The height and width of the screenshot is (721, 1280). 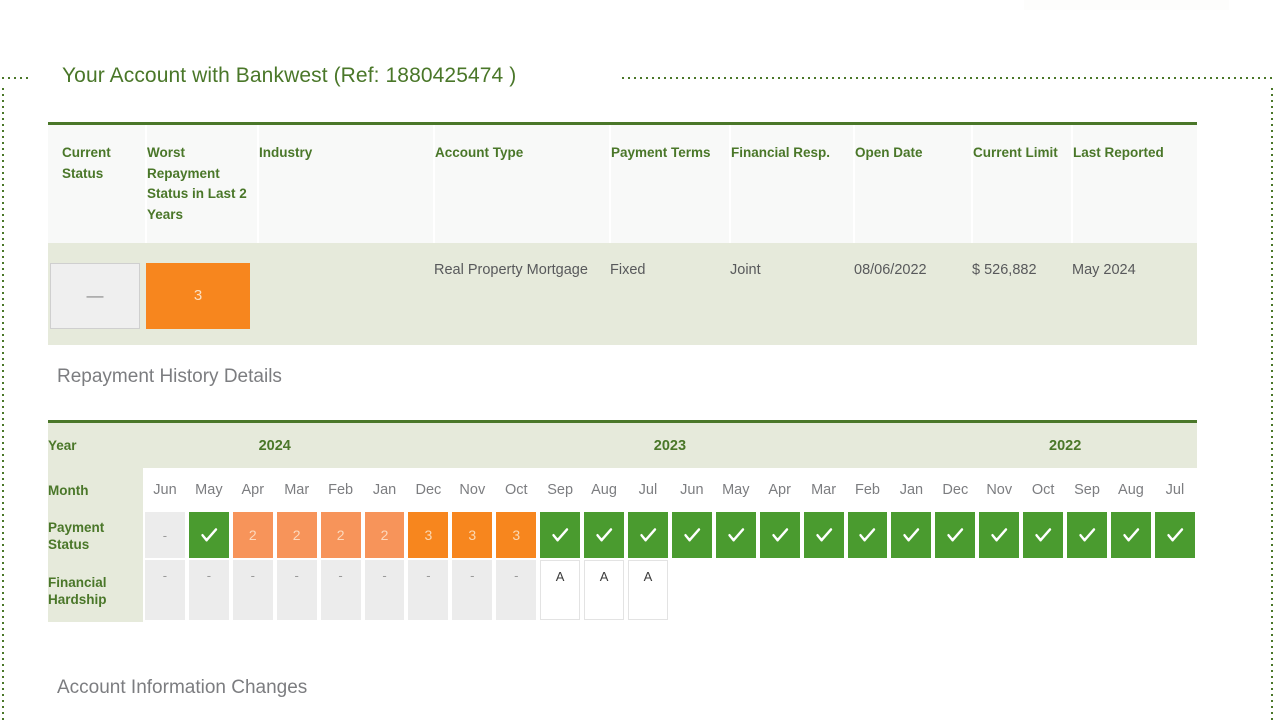 I want to click on cell-financial-resp: Joint, so click(x=792, y=294).